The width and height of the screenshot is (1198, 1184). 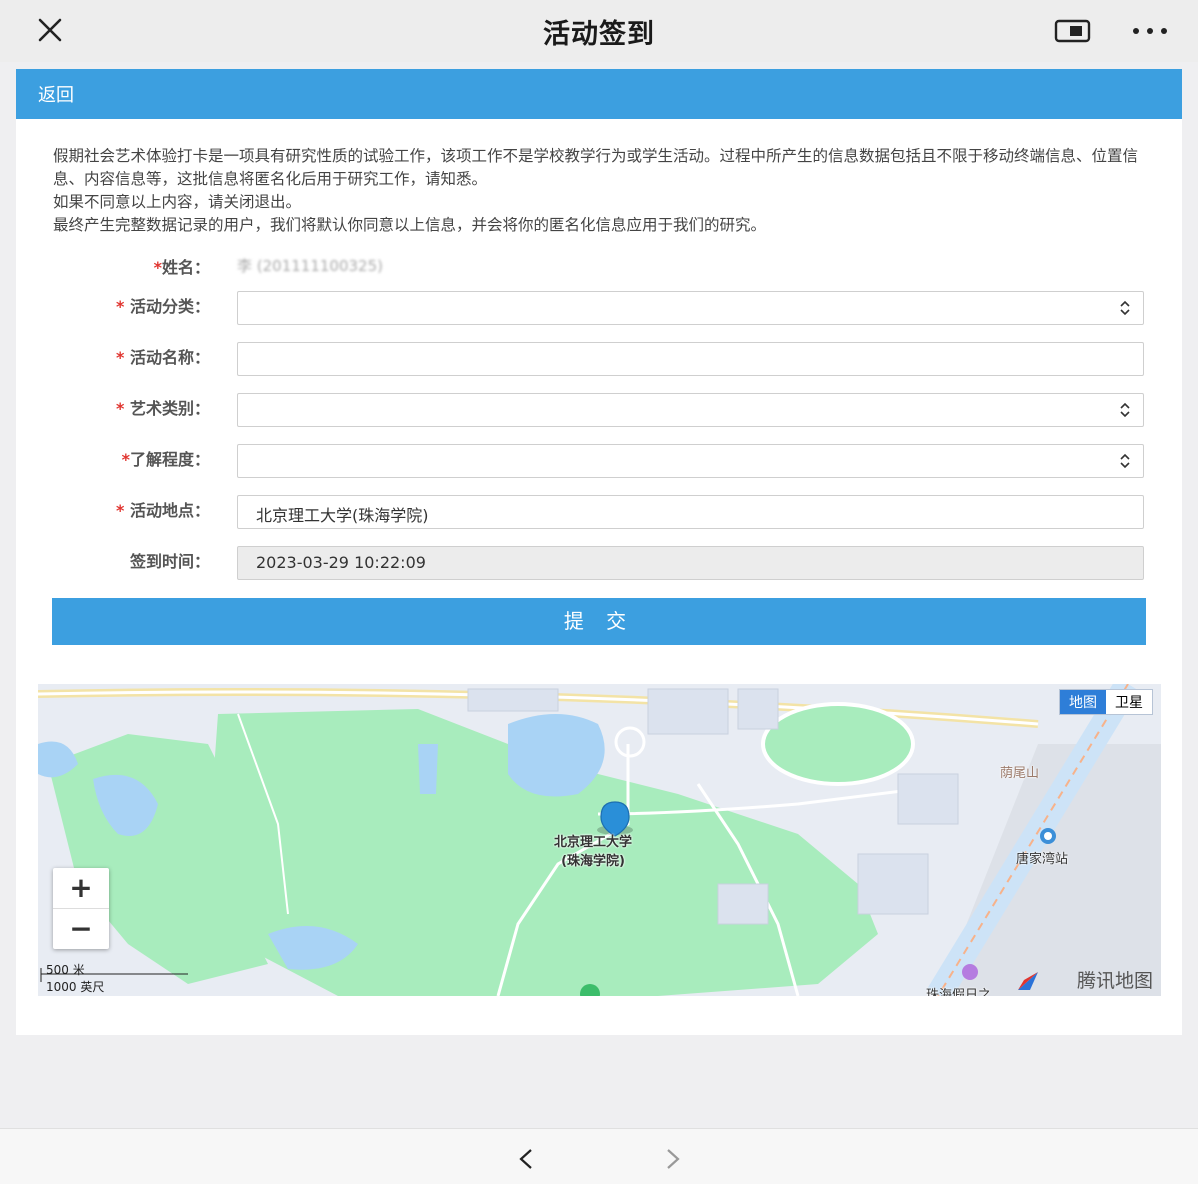 What do you see at coordinates (113, 458) in the screenshot?
I see `understanding-label: *了解程度：` at bounding box center [113, 458].